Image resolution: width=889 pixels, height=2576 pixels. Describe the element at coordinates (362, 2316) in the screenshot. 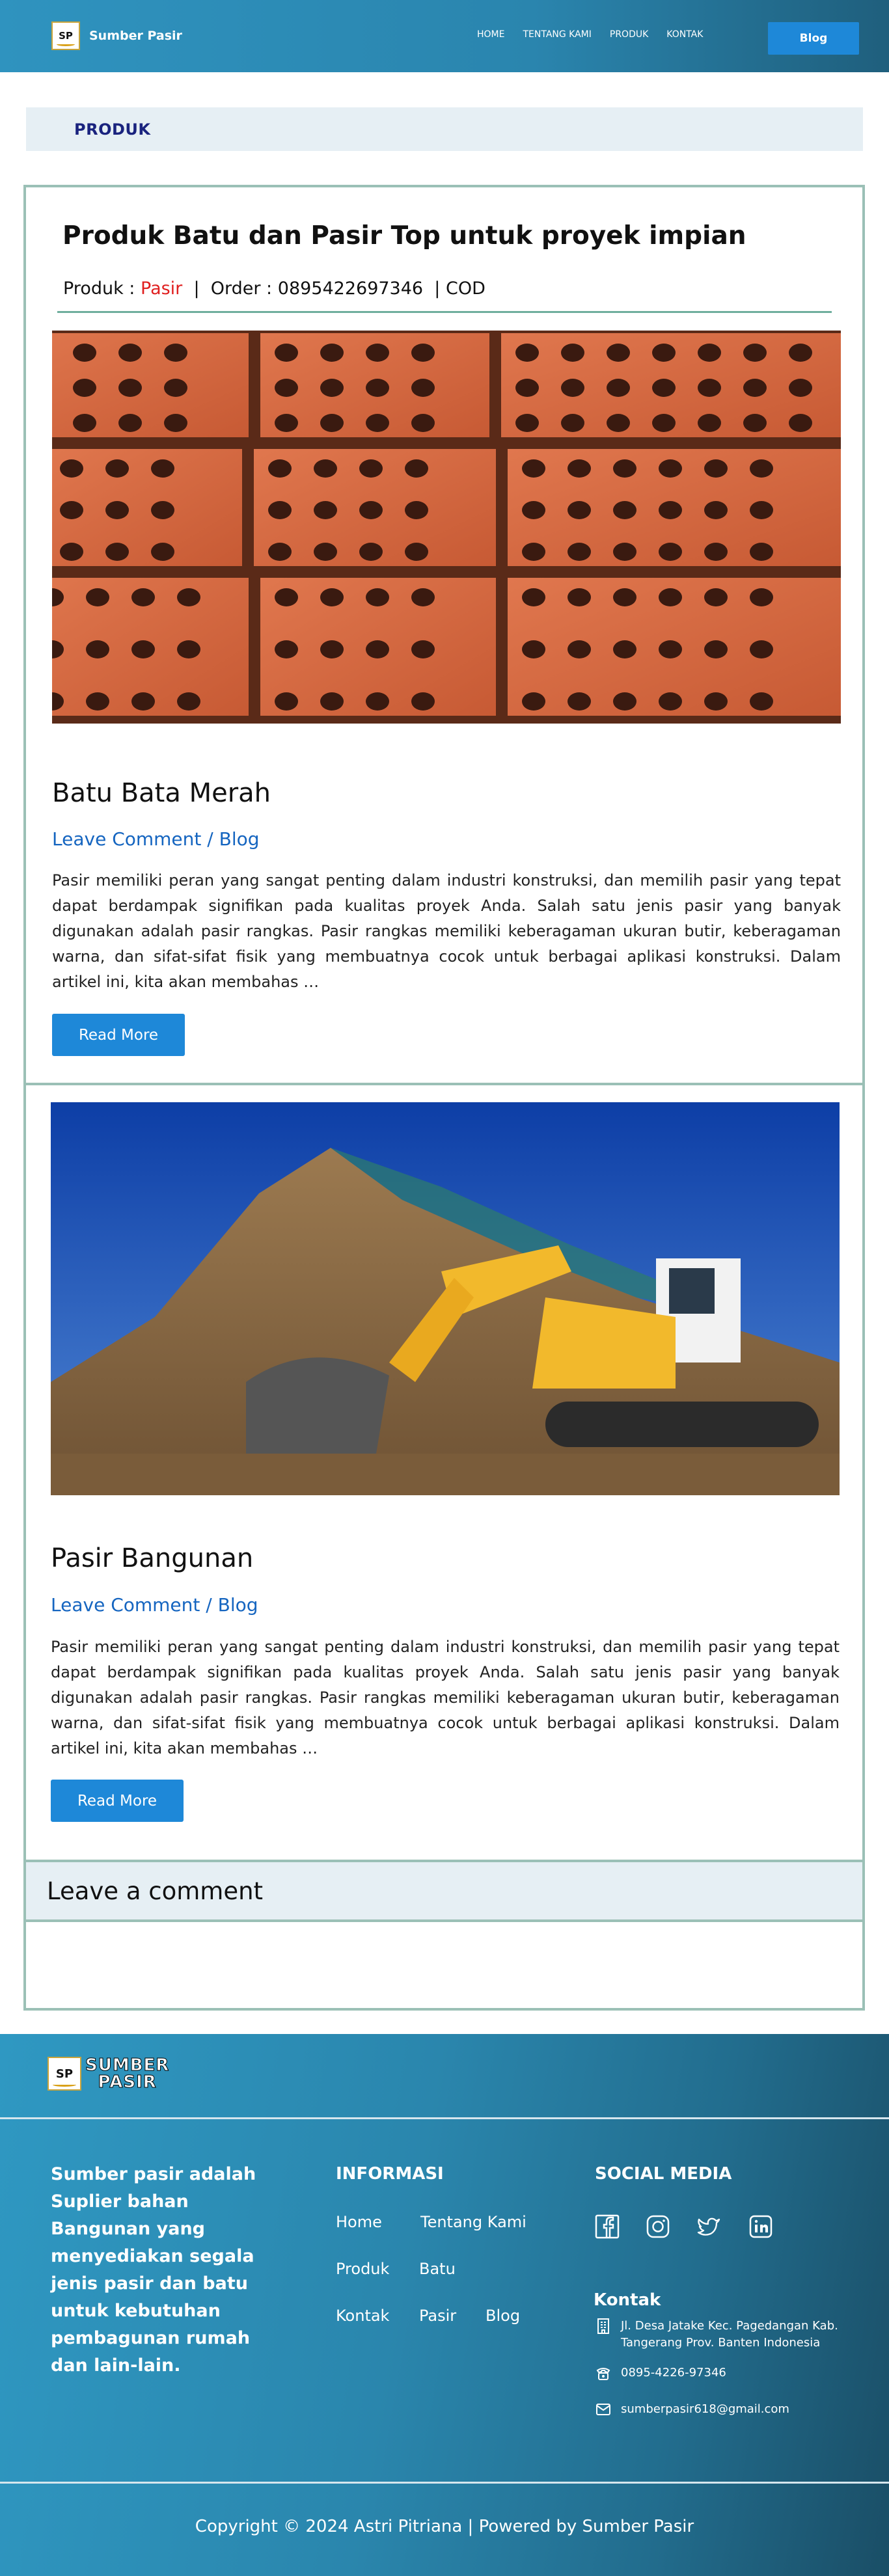

I see `footer-link-kontak: Kontak` at that location.